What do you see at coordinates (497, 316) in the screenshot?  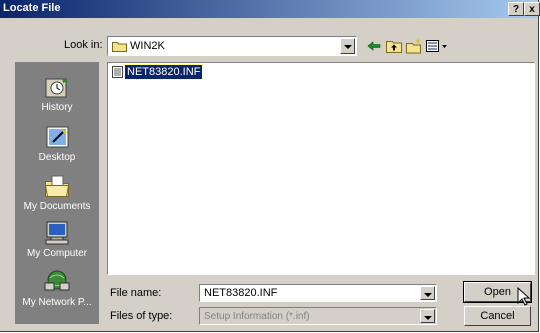 I see `cancel-button: Cancel` at bounding box center [497, 316].